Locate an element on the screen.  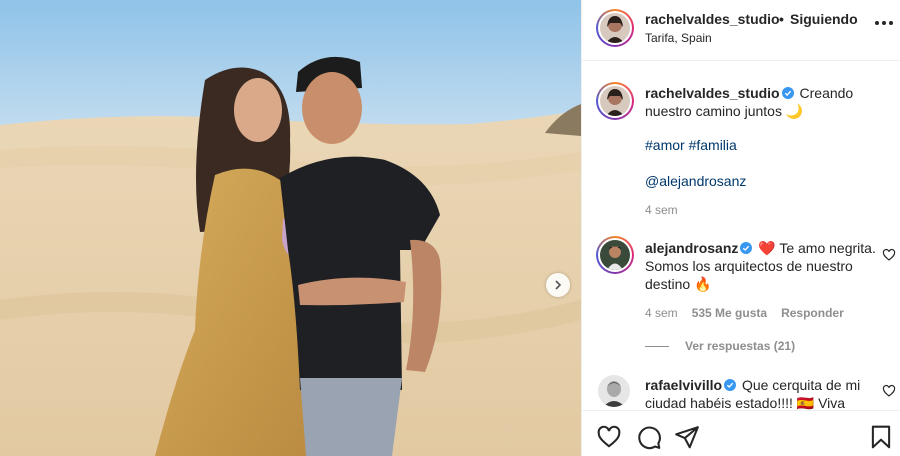
comment-meta: 4 sem 535 Me gusta Responder is located at coordinates (744, 313).